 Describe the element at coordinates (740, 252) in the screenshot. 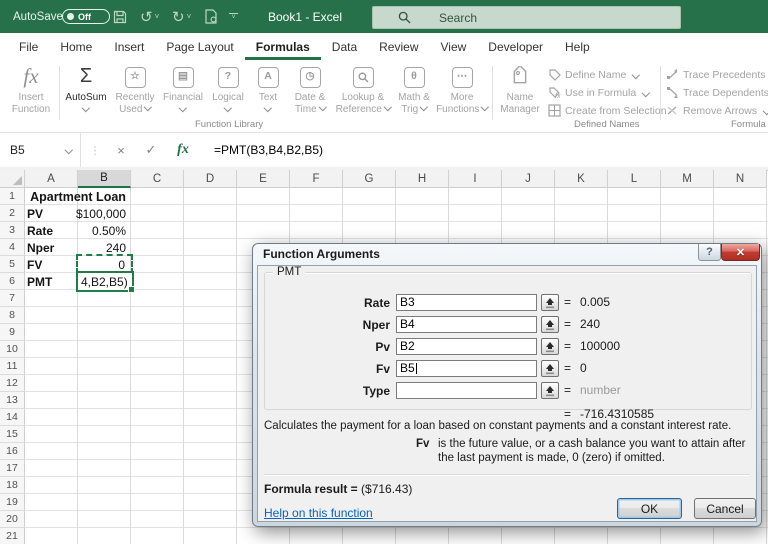

I see `dialog-close-button: ✕` at that location.